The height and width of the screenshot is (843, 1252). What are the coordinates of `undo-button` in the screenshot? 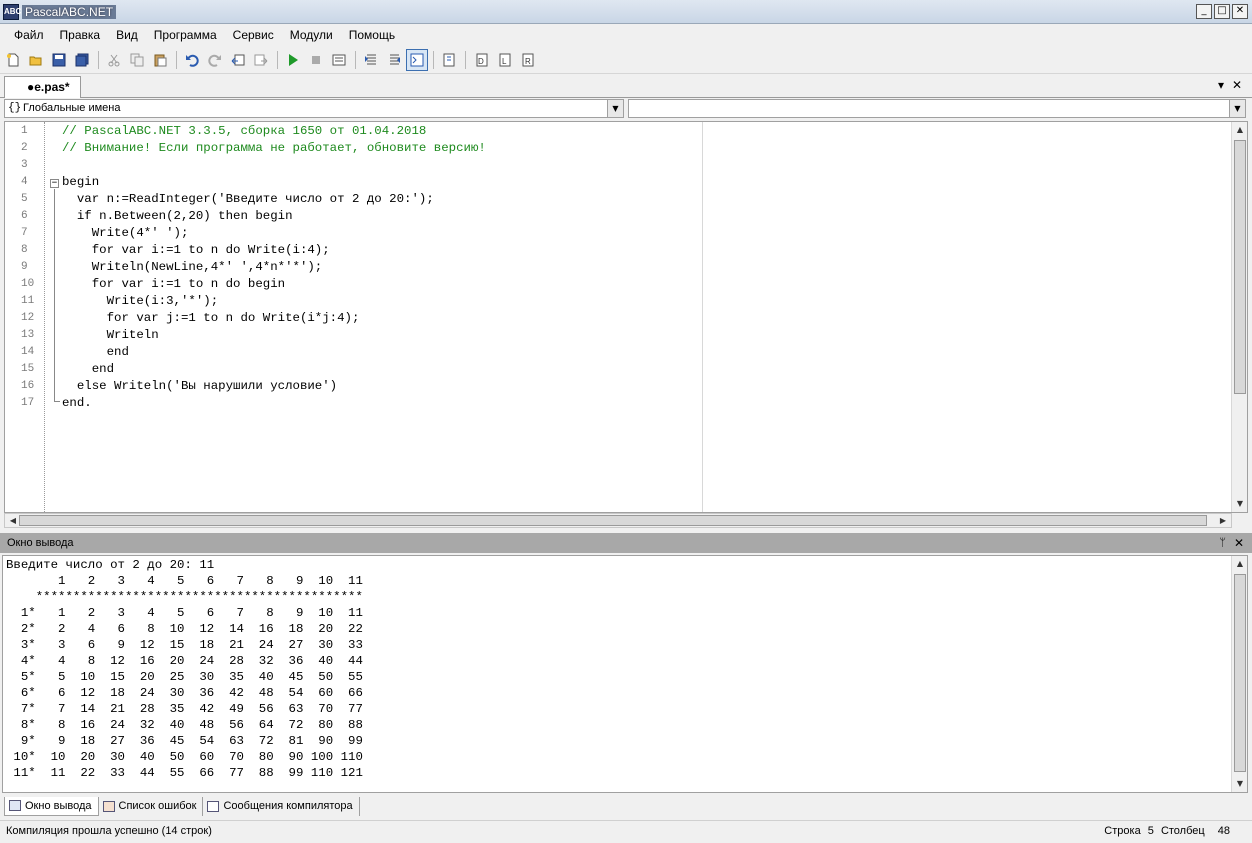 It's located at (192, 60).